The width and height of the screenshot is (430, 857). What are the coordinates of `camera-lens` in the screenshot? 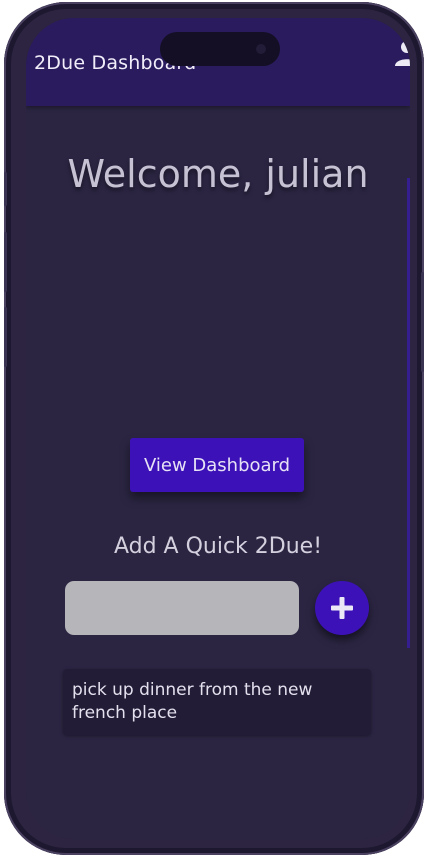 It's located at (261, 49).